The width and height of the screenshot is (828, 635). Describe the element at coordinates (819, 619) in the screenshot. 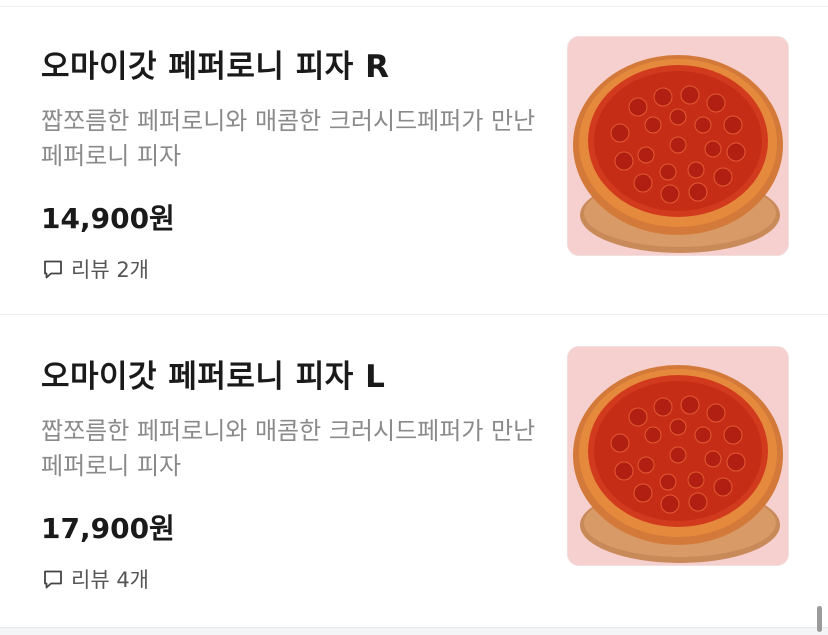

I see `scrollbar-thumb` at that location.